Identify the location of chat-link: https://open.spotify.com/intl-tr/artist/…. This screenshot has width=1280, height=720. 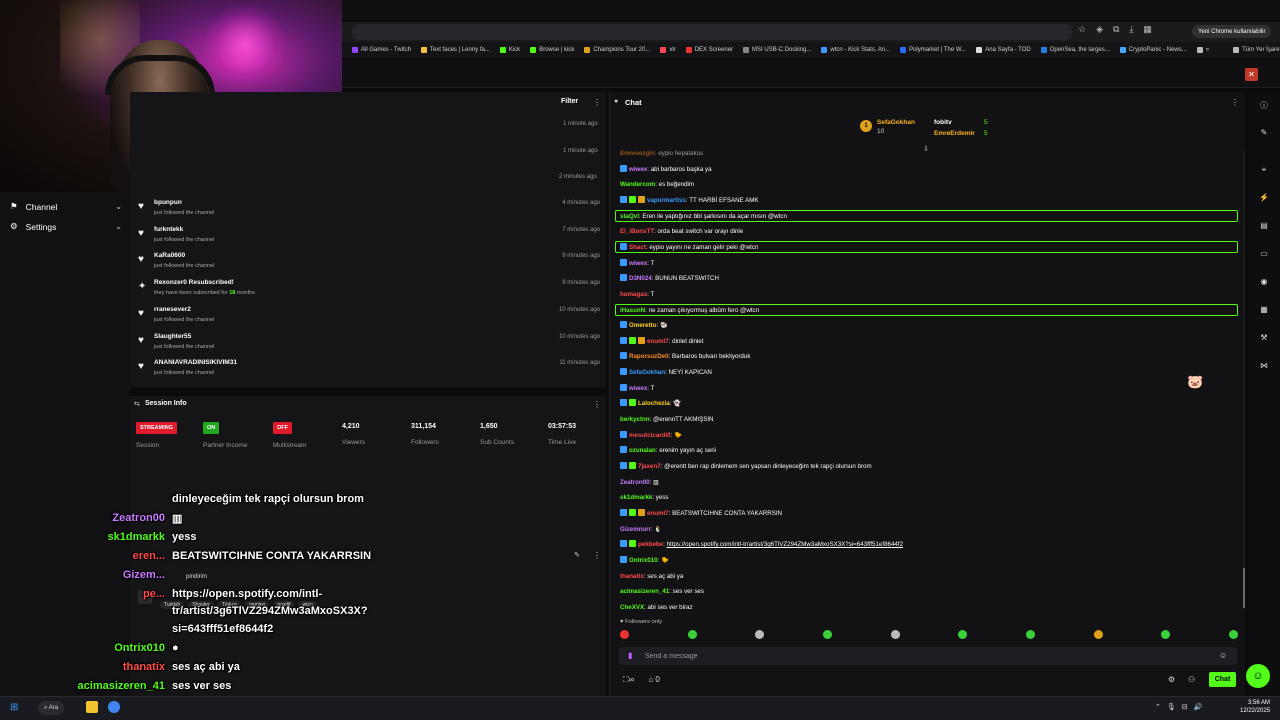
(785, 544).